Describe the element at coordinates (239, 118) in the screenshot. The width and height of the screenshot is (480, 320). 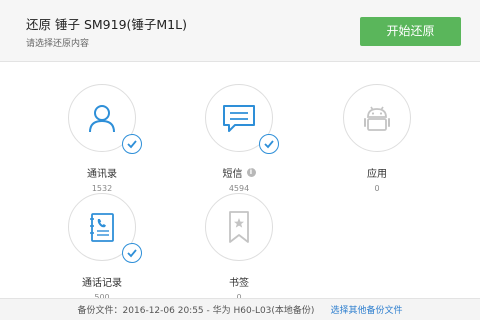
I see `message-bubble-icon` at that location.